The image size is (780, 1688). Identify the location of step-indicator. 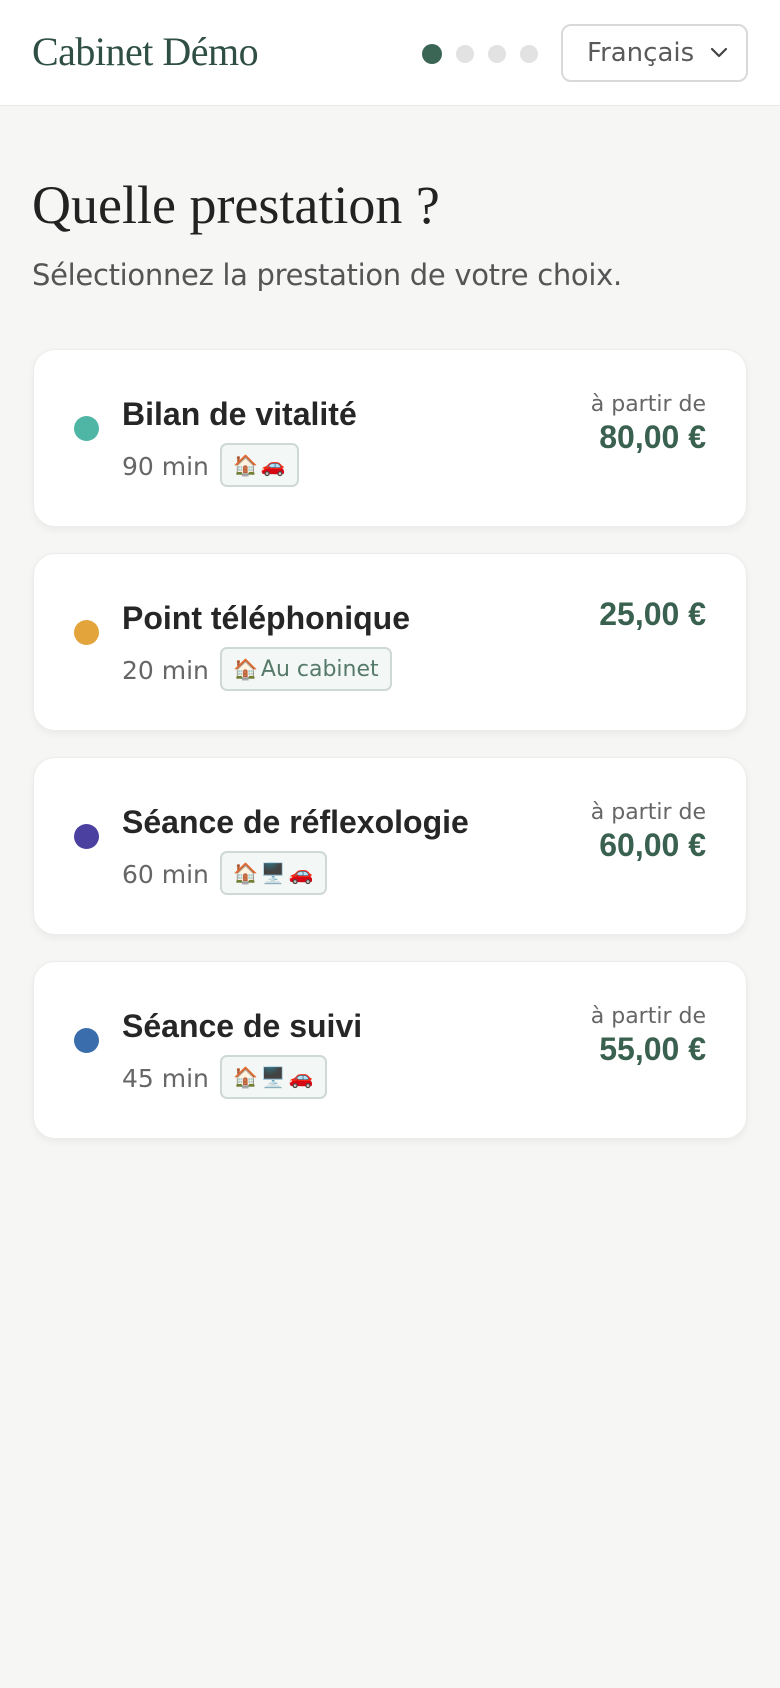
(480, 54).